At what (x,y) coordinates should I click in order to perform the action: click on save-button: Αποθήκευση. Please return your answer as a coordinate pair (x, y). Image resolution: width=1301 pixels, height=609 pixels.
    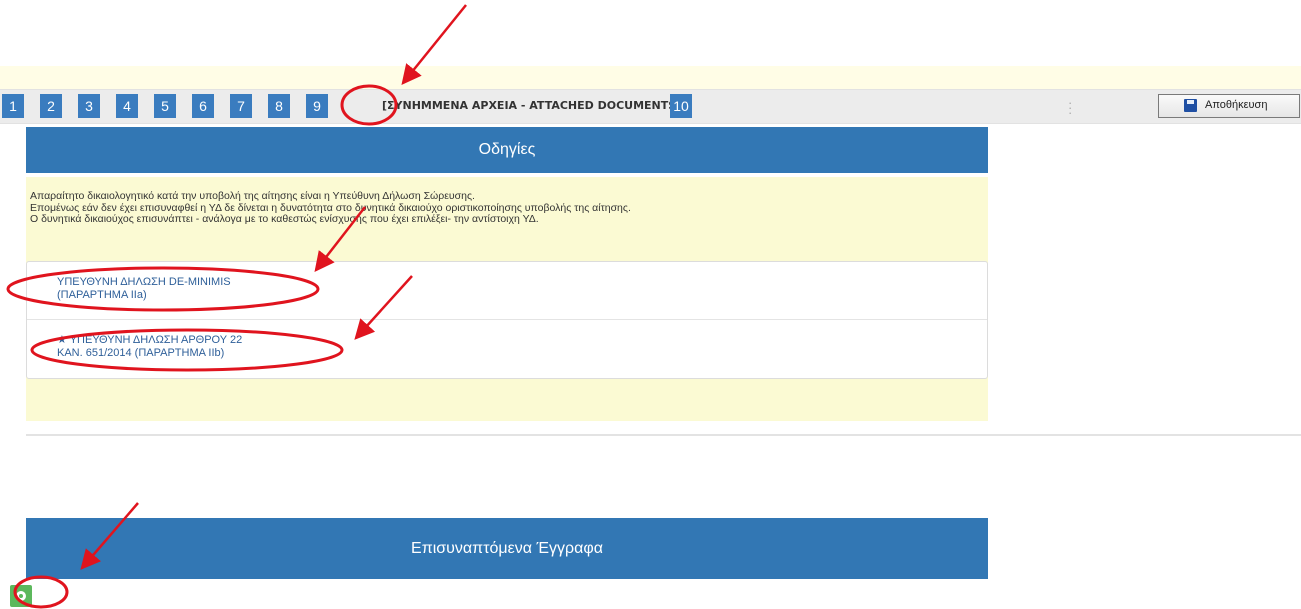
    Looking at the image, I should click on (1229, 106).